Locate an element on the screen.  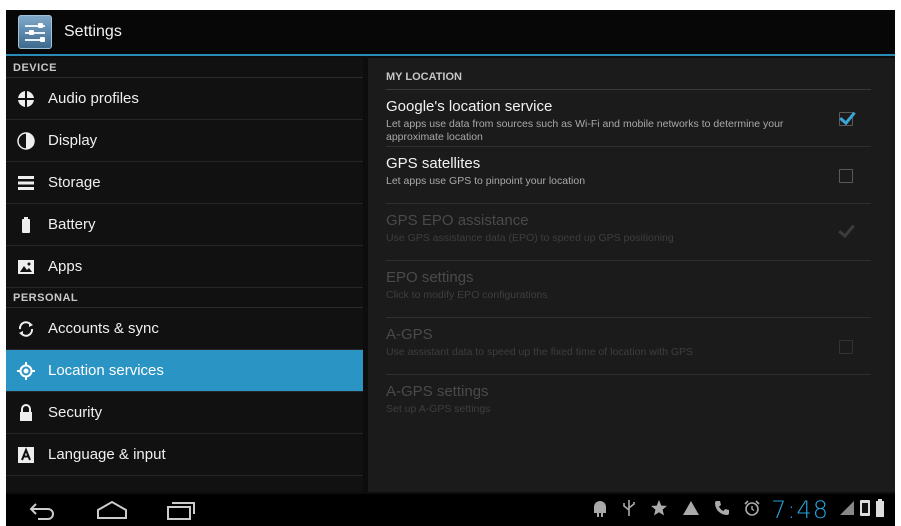
pref-title: Google's location service is located at coordinates (469, 106).